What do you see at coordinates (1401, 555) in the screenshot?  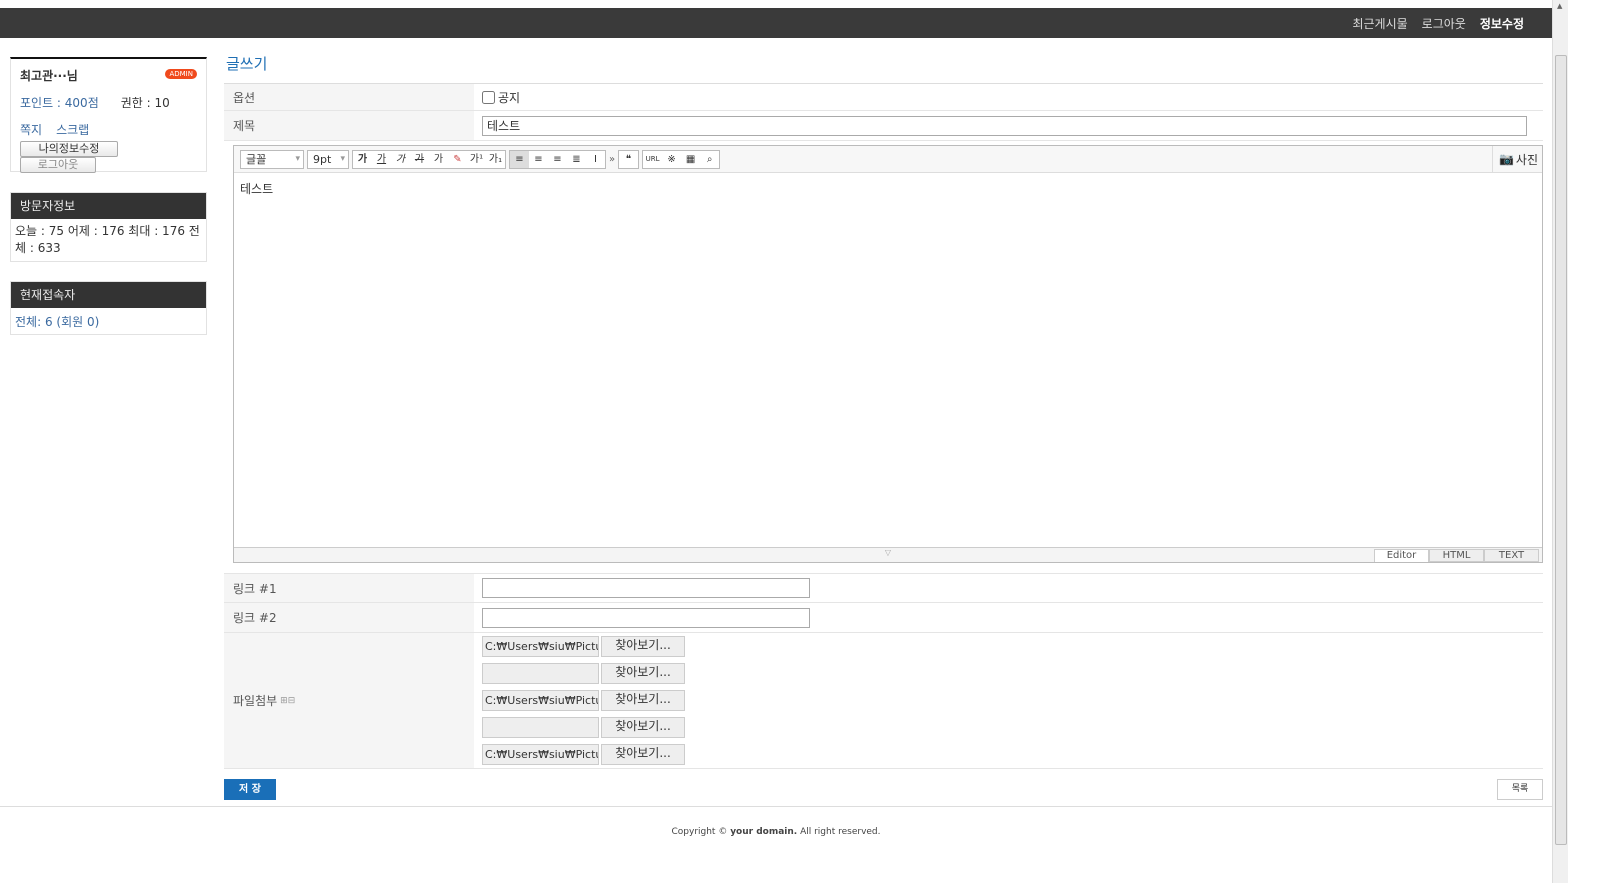 I see `tab-editor: Editor` at bounding box center [1401, 555].